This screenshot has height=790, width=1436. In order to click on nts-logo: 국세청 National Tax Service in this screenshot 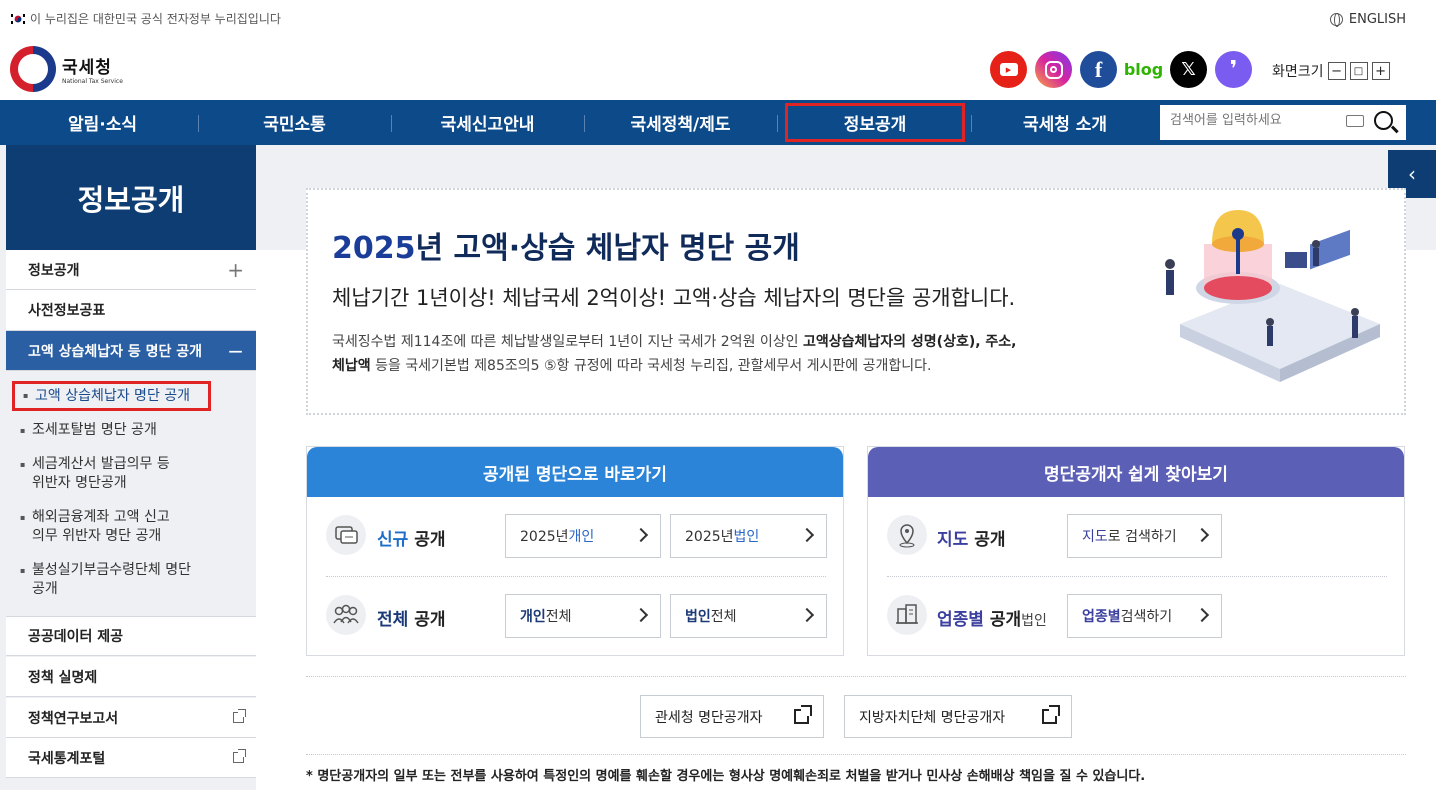, I will do `click(66, 69)`.